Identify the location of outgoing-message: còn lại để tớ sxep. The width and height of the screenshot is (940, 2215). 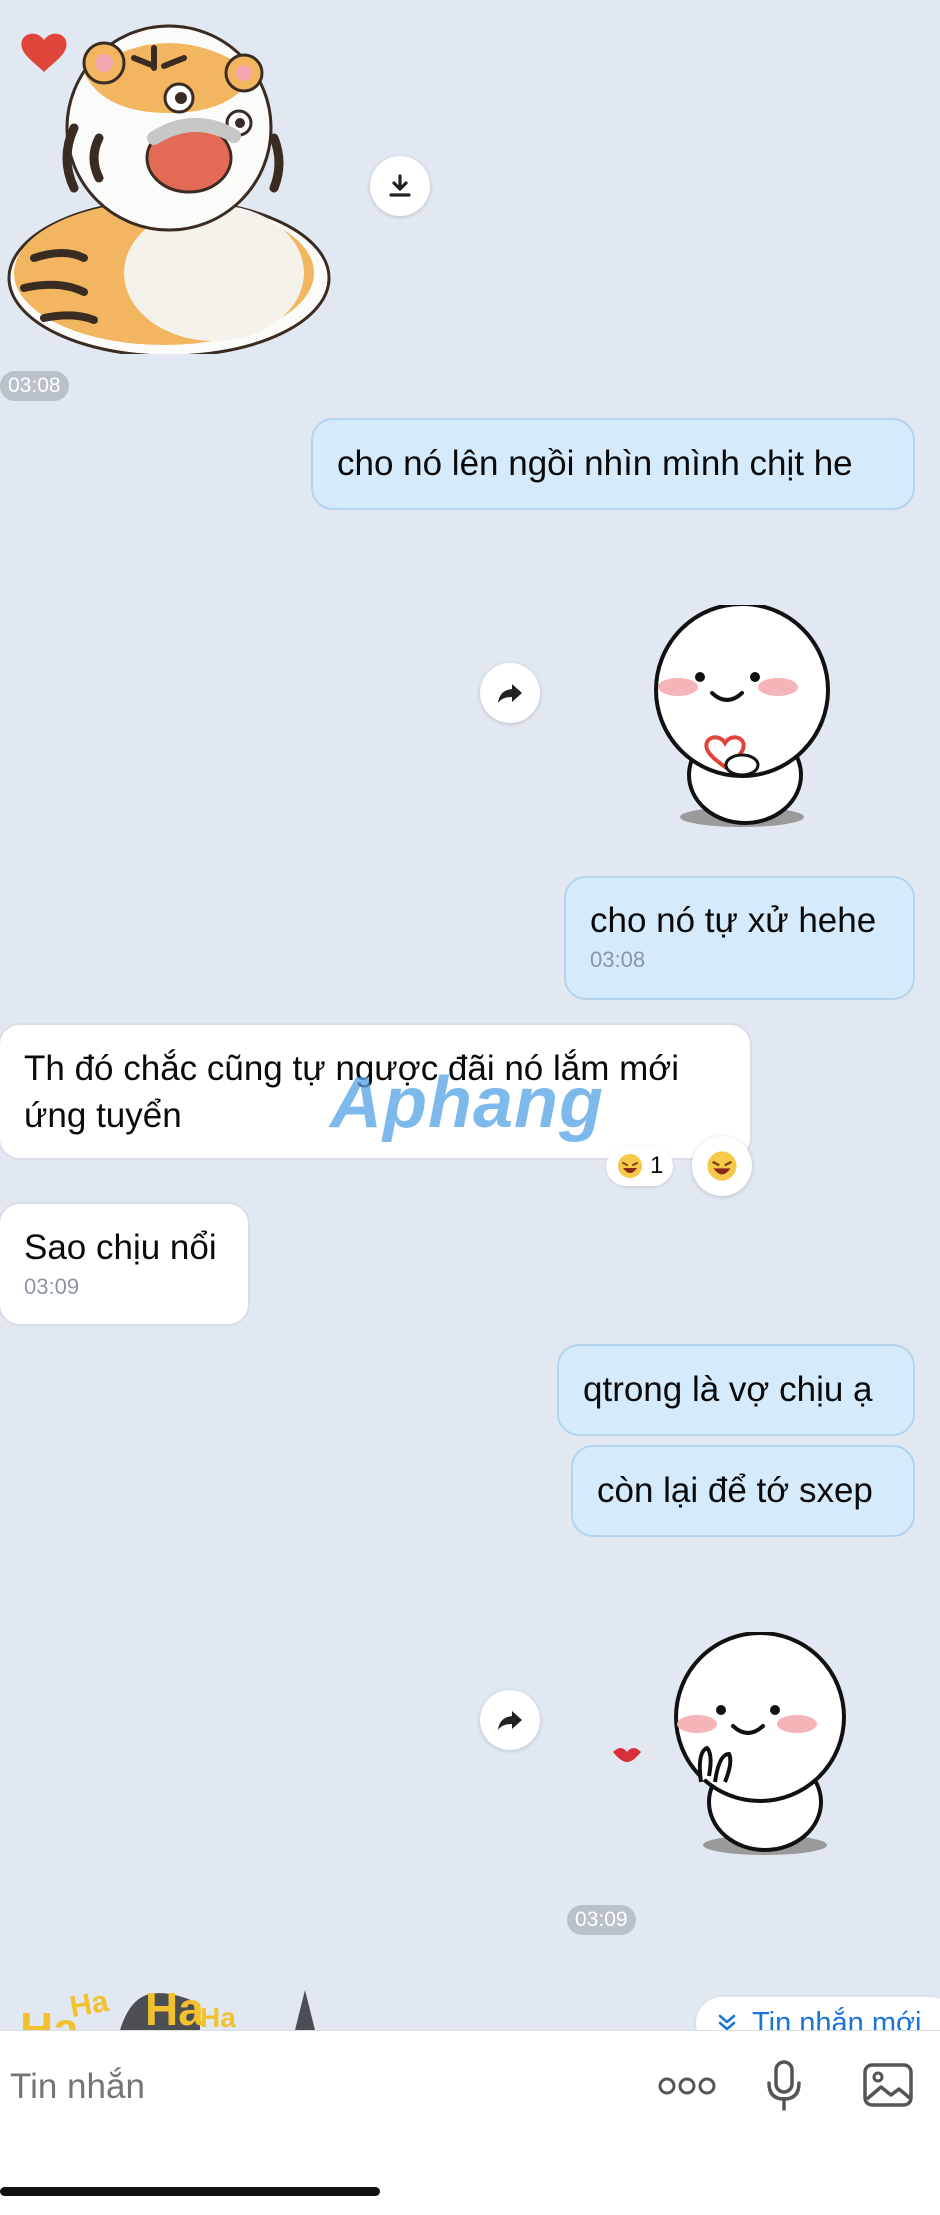
(743, 1491).